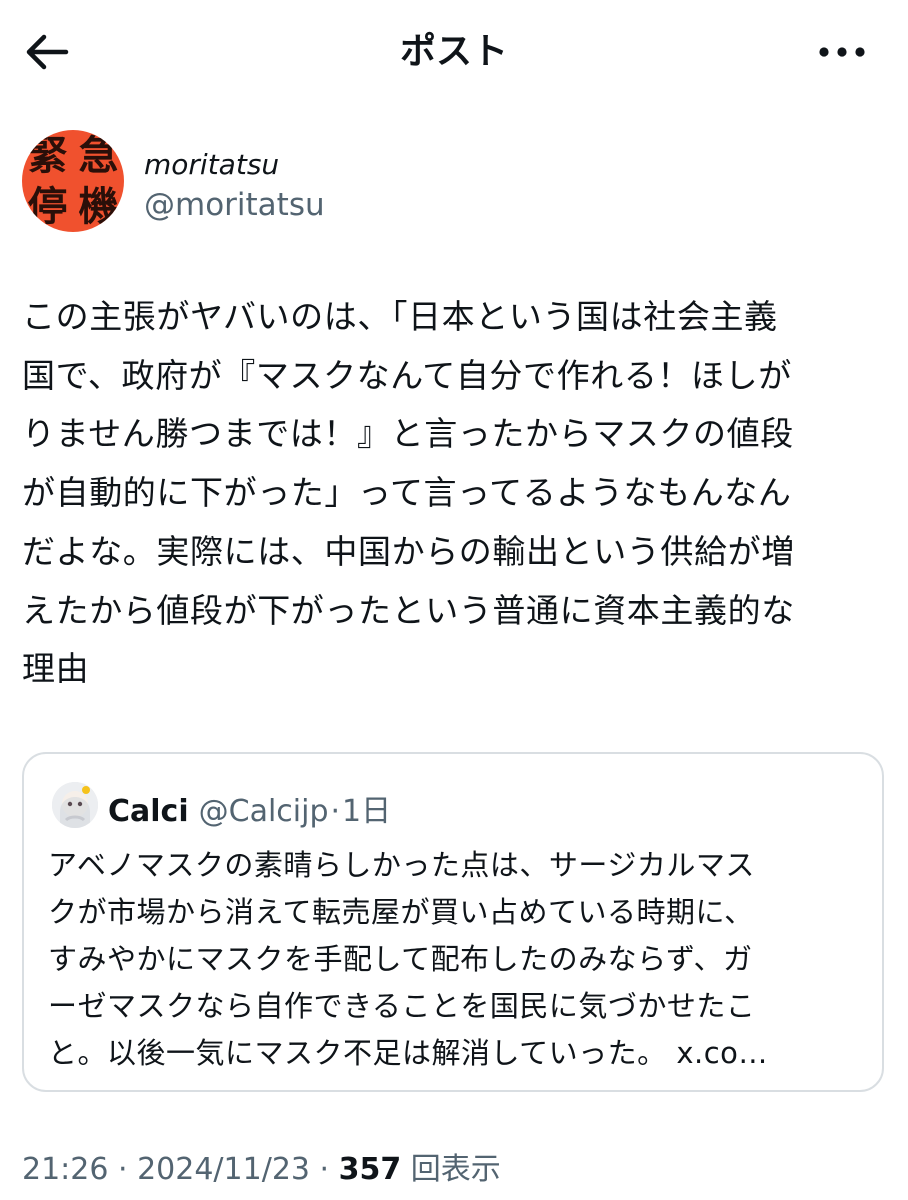 The image size is (908, 1200). I want to click on quoted-post-header: Calci @Calcijp·1日, so click(250, 807).